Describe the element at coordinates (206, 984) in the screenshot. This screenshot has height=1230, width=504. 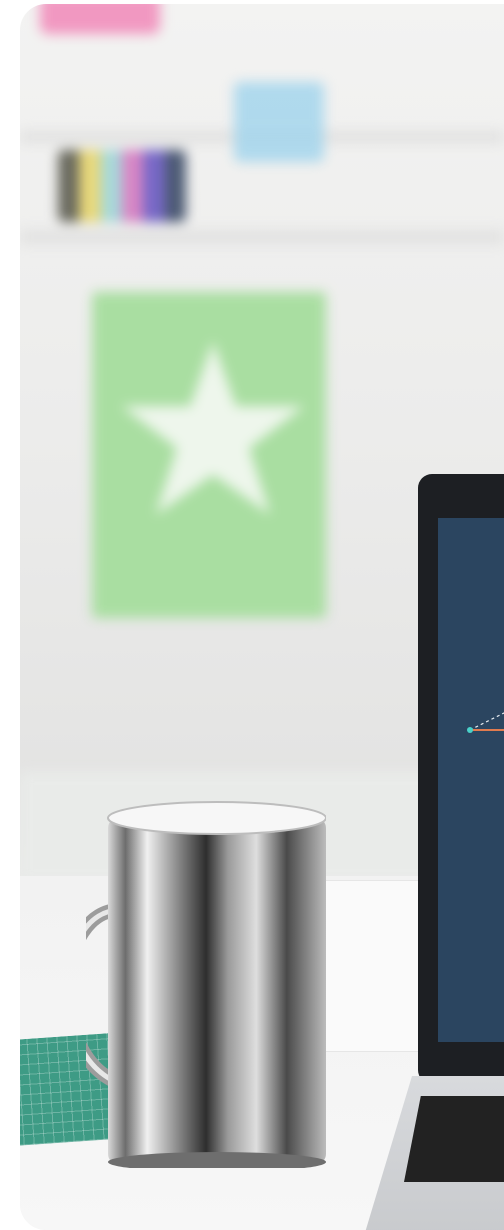
I see `chrome-mug-icon` at that location.